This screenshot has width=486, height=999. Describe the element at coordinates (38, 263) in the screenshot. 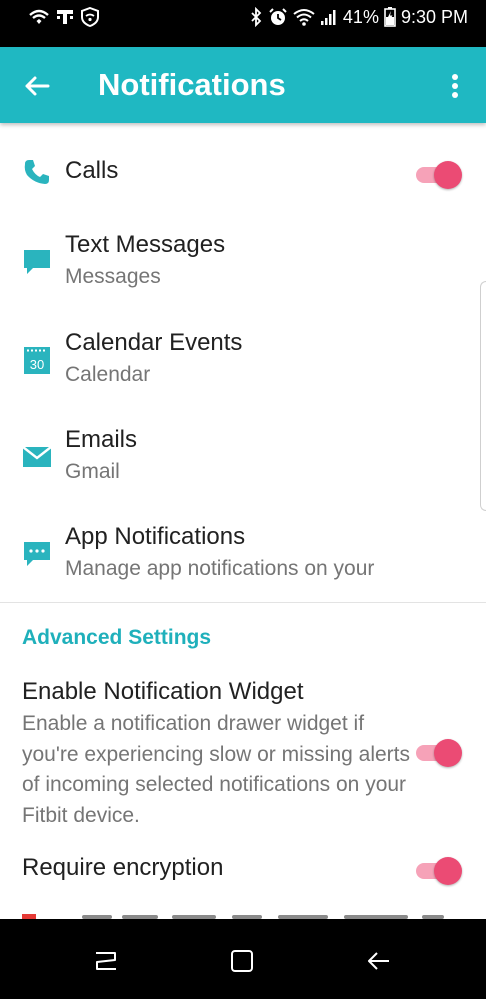

I see `message-icon` at that location.